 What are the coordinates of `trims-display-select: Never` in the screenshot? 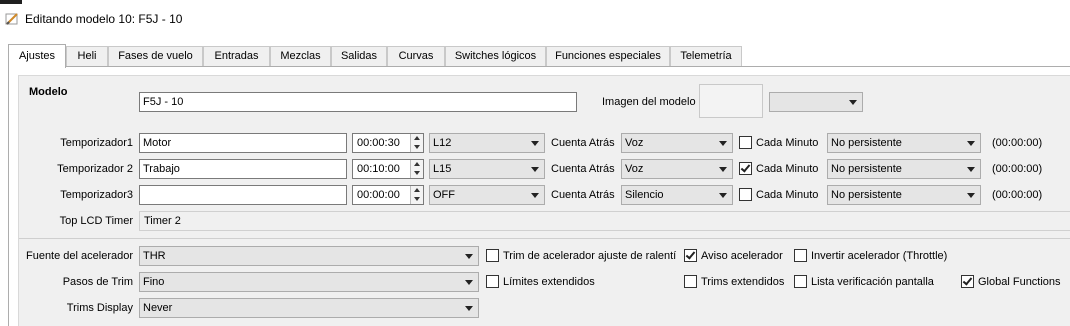 It's located at (309, 308).